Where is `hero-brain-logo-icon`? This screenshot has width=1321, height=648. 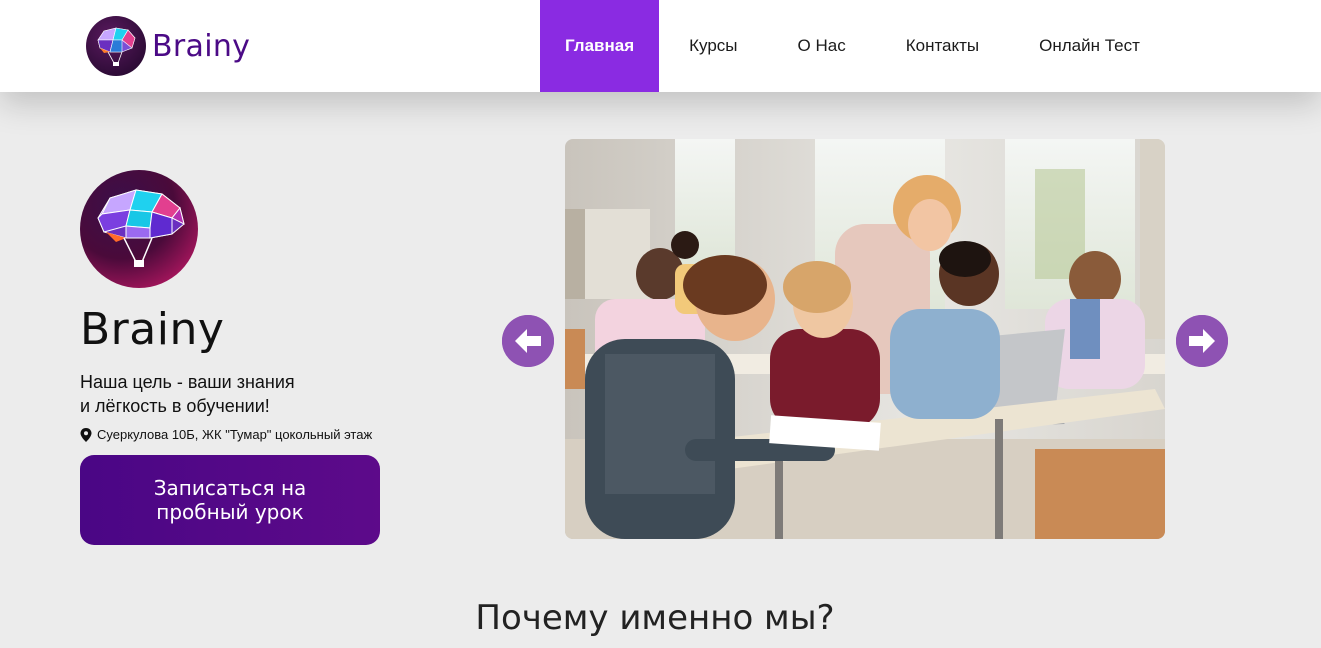 hero-brain-logo-icon is located at coordinates (139, 229).